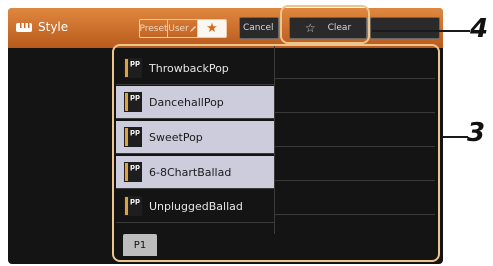 The width and height of the screenshot is (493, 266). I want to click on blank-button, so click(405, 28).